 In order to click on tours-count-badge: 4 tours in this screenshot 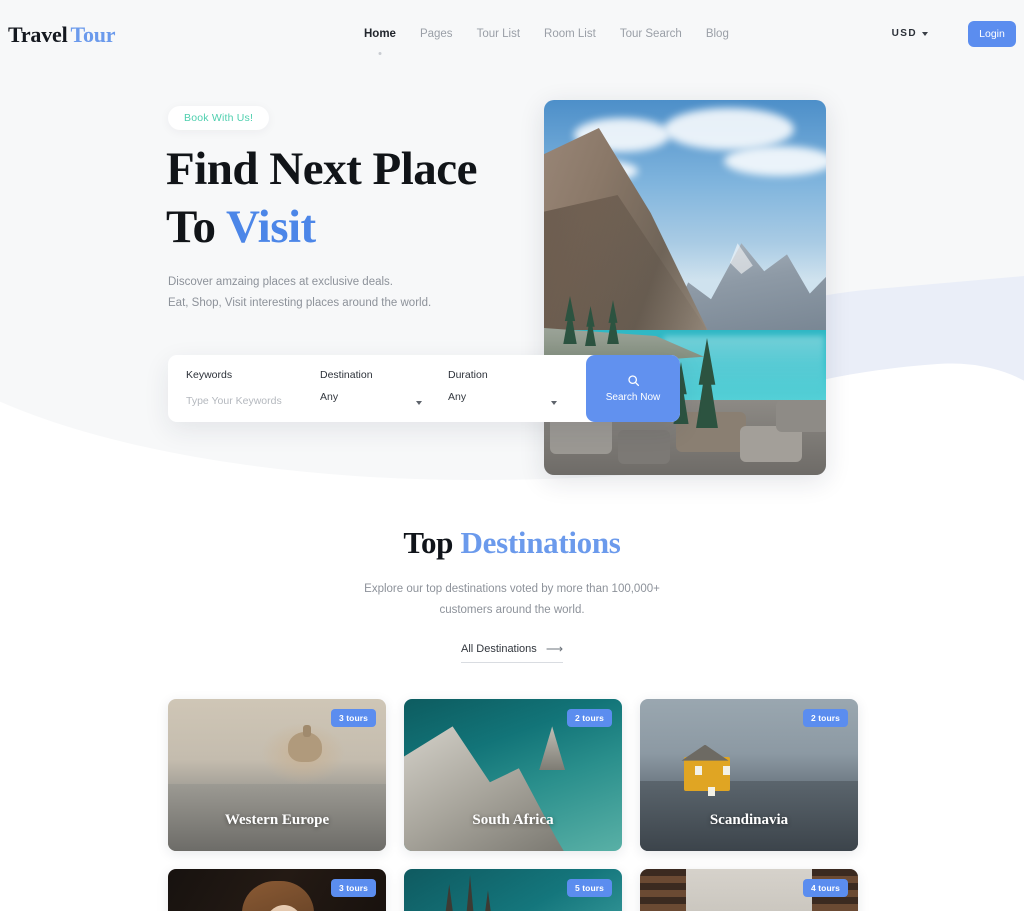, I will do `click(825, 888)`.